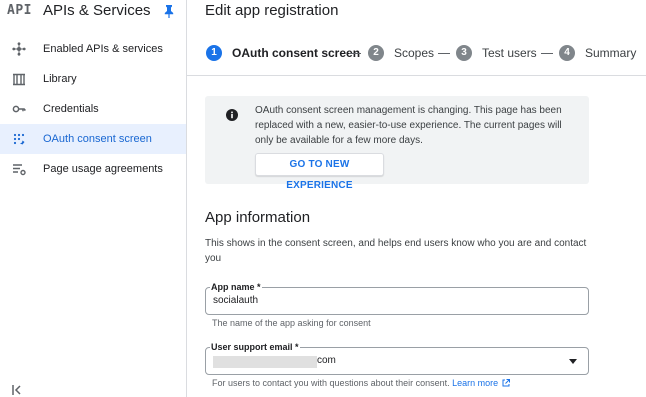  Describe the element at coordinates (255, 347) in the screenshot. I see `user-support-email-label: User support email *` at that location.